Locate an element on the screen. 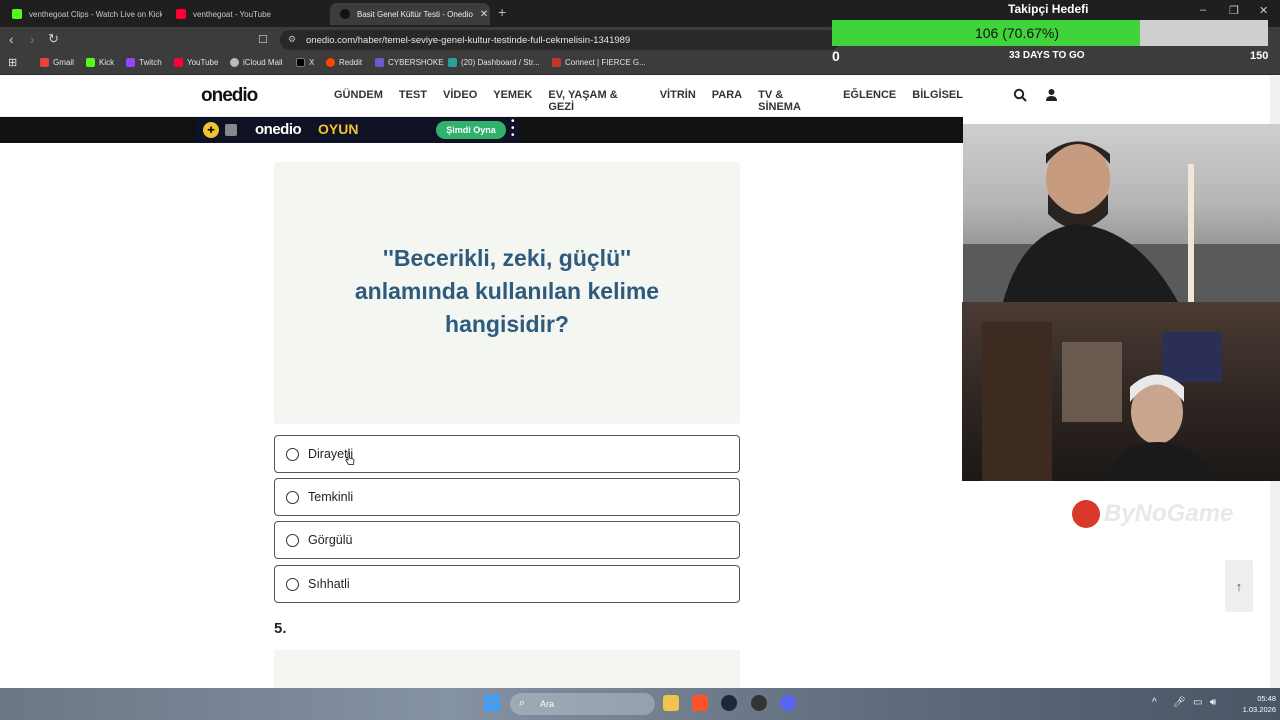 The height and width of the screenshot is (720, 1280). follower-goal-min: 0 is located at coordinates (836, 56).